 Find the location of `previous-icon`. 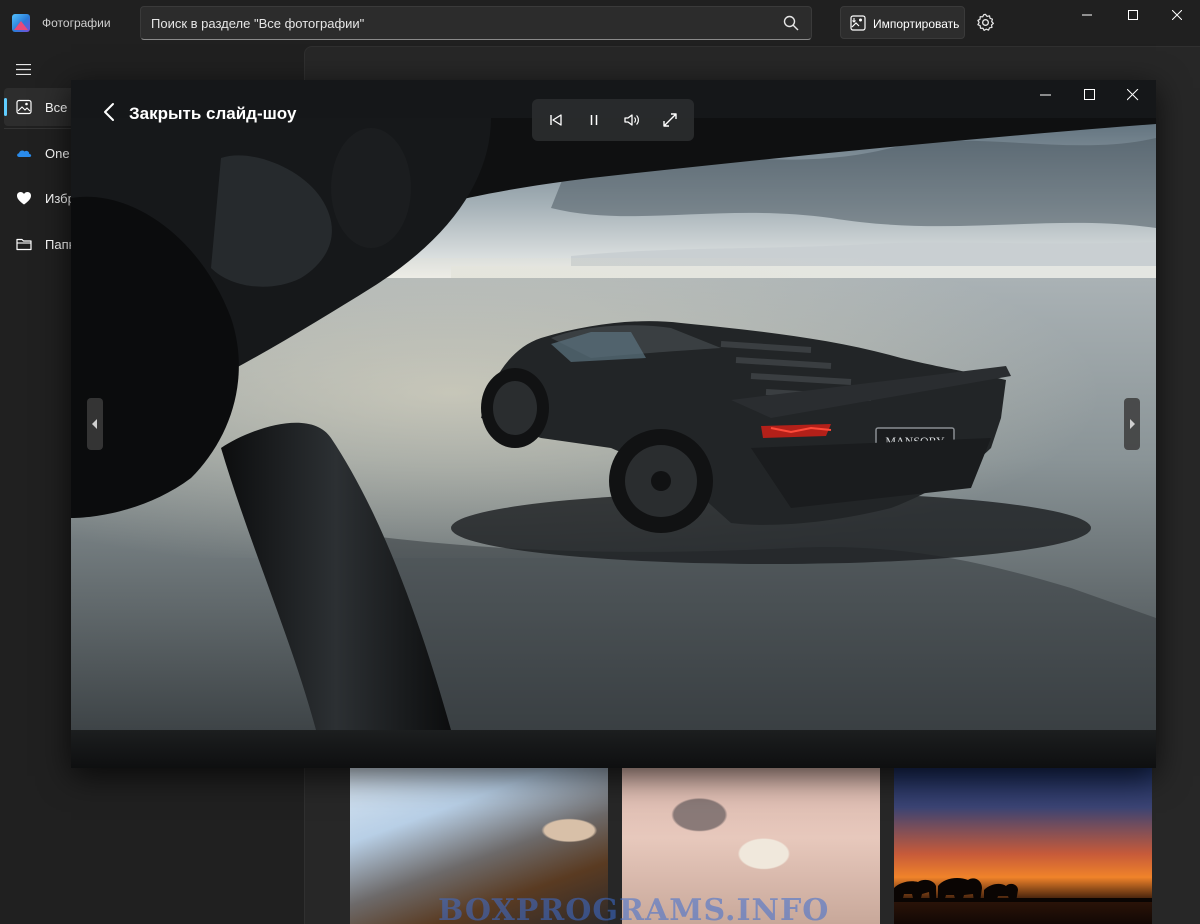

previous-icon is located at coordinates (556, 120).